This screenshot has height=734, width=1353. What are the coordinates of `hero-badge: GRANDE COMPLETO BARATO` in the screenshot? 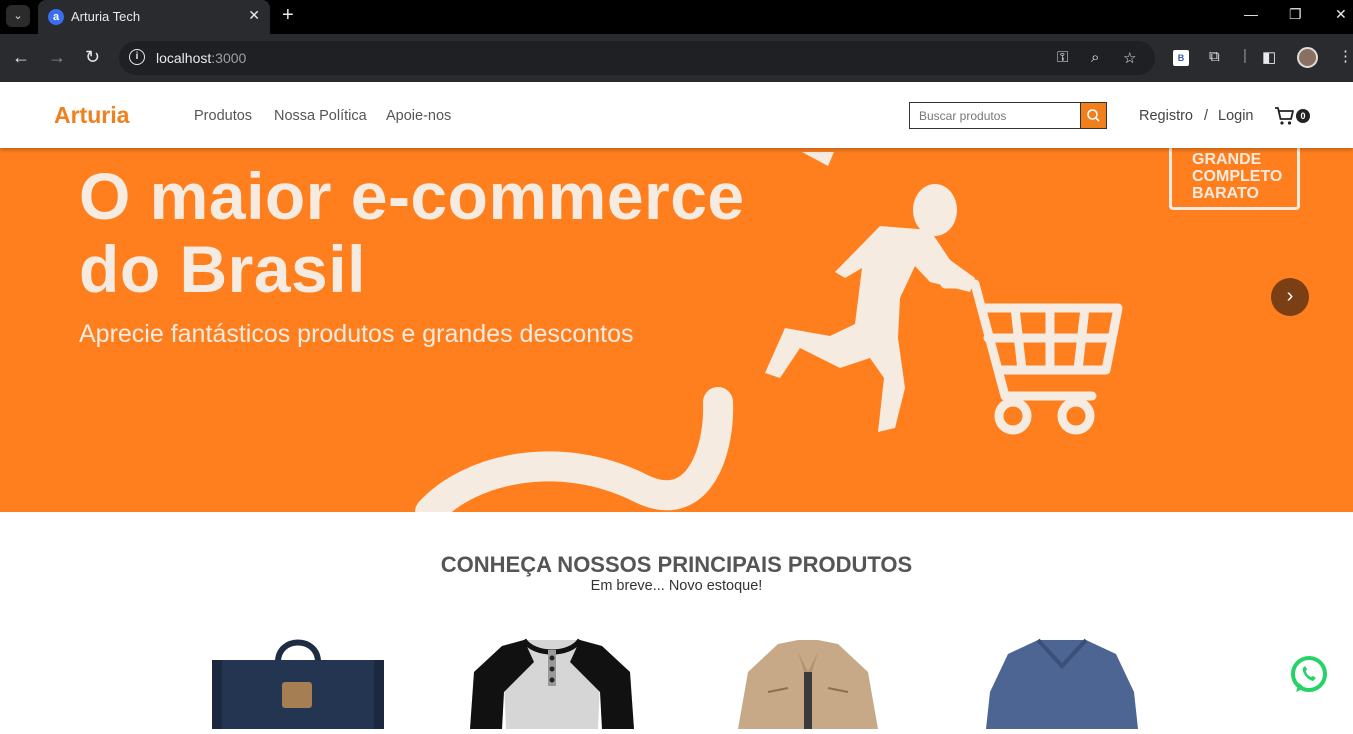 It's located at (1234, 179).